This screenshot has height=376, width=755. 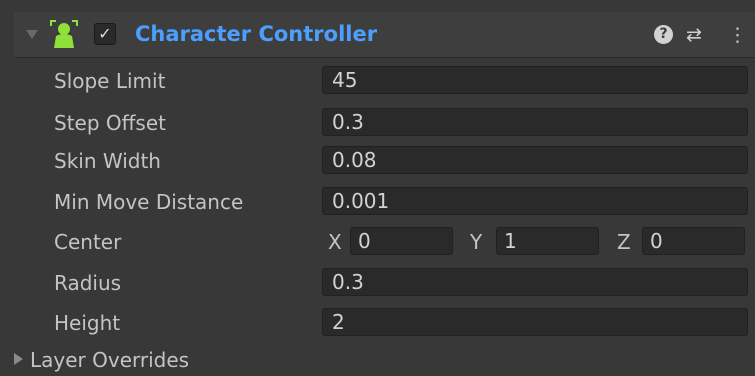 I want to click on height-row: Height 2, so click(x=377, y=324).